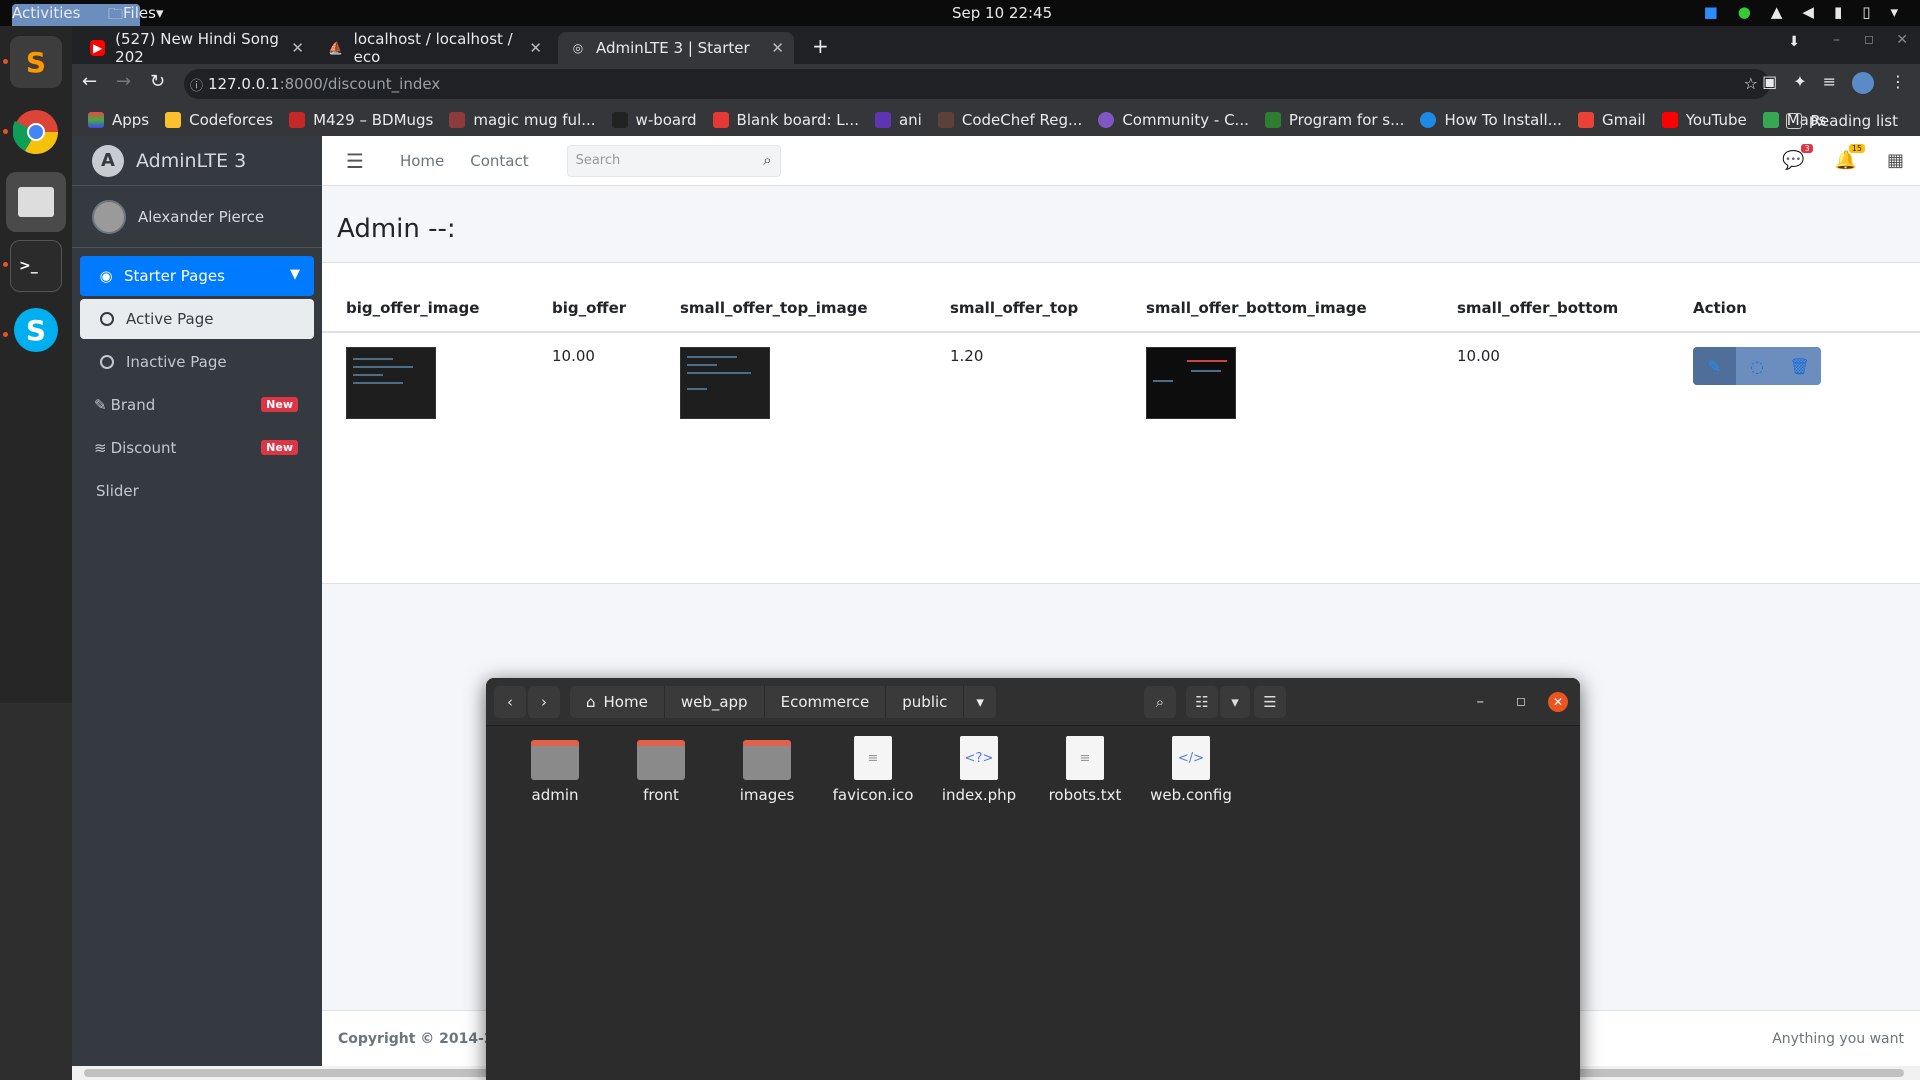  I want to click on hamburger-menu-icon: ☰, so click(355, 161).